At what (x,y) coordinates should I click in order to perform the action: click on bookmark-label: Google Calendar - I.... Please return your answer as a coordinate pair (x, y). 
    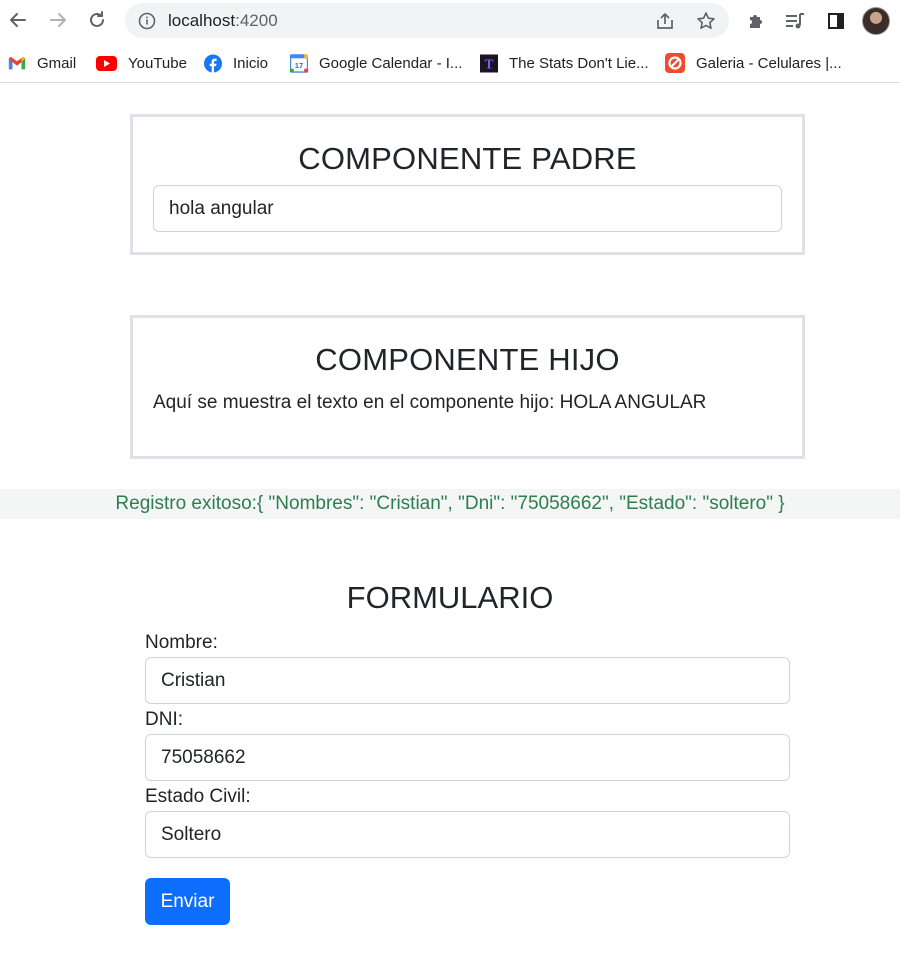
    Looking at the image, I should click on (391, 63).